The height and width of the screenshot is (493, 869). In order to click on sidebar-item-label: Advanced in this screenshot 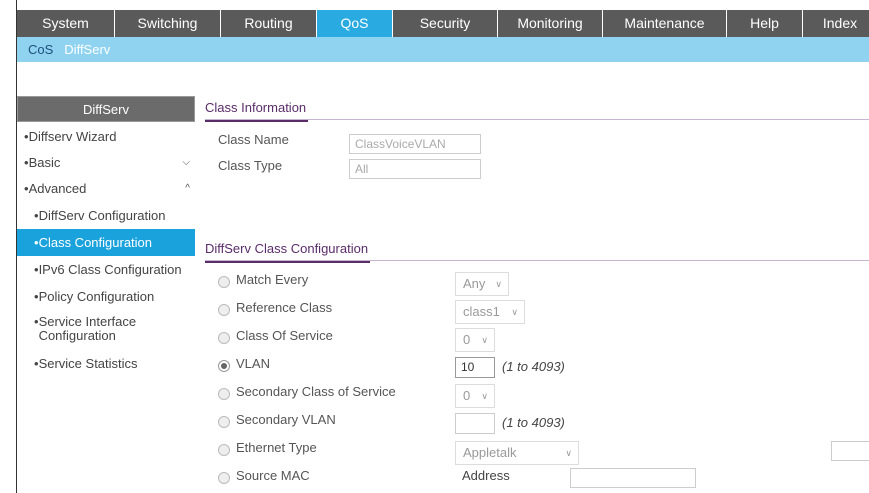, I will do `click(57, 188)`.